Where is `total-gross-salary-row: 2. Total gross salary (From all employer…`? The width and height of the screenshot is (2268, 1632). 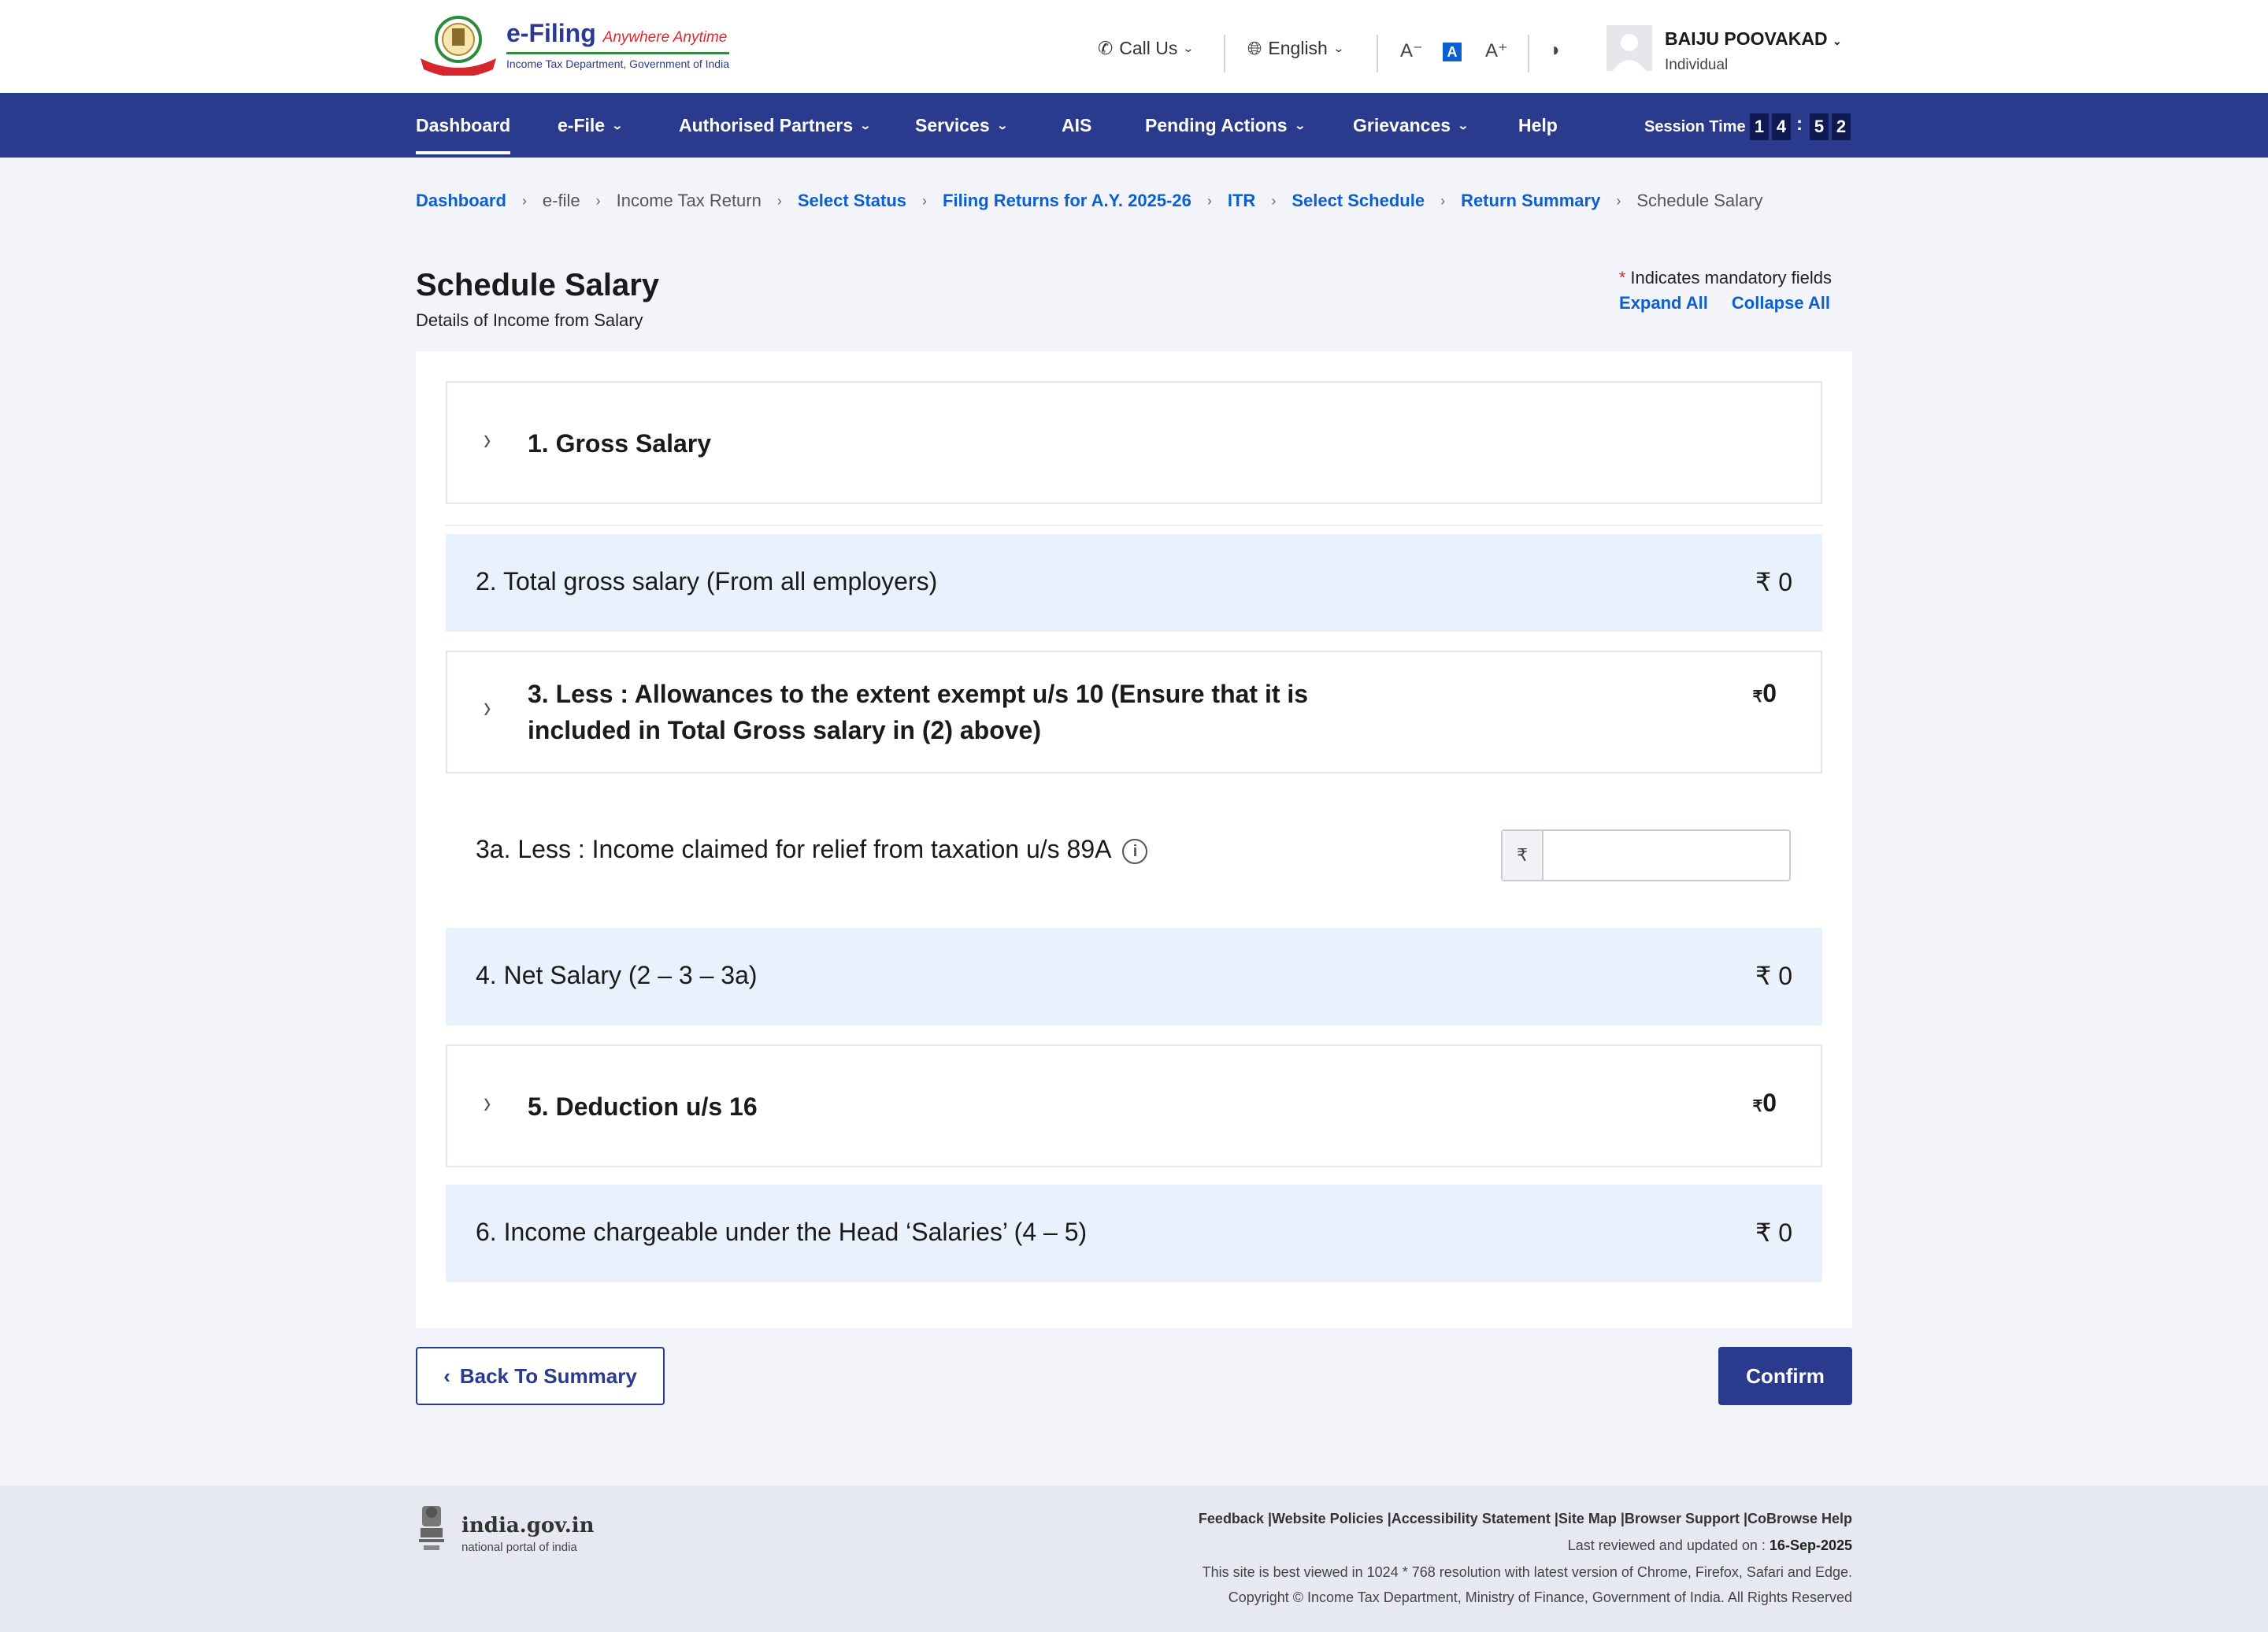
total-gross-salary-row: 2. Total gross salary (From all employer… is located at coordinates (1134, 583).